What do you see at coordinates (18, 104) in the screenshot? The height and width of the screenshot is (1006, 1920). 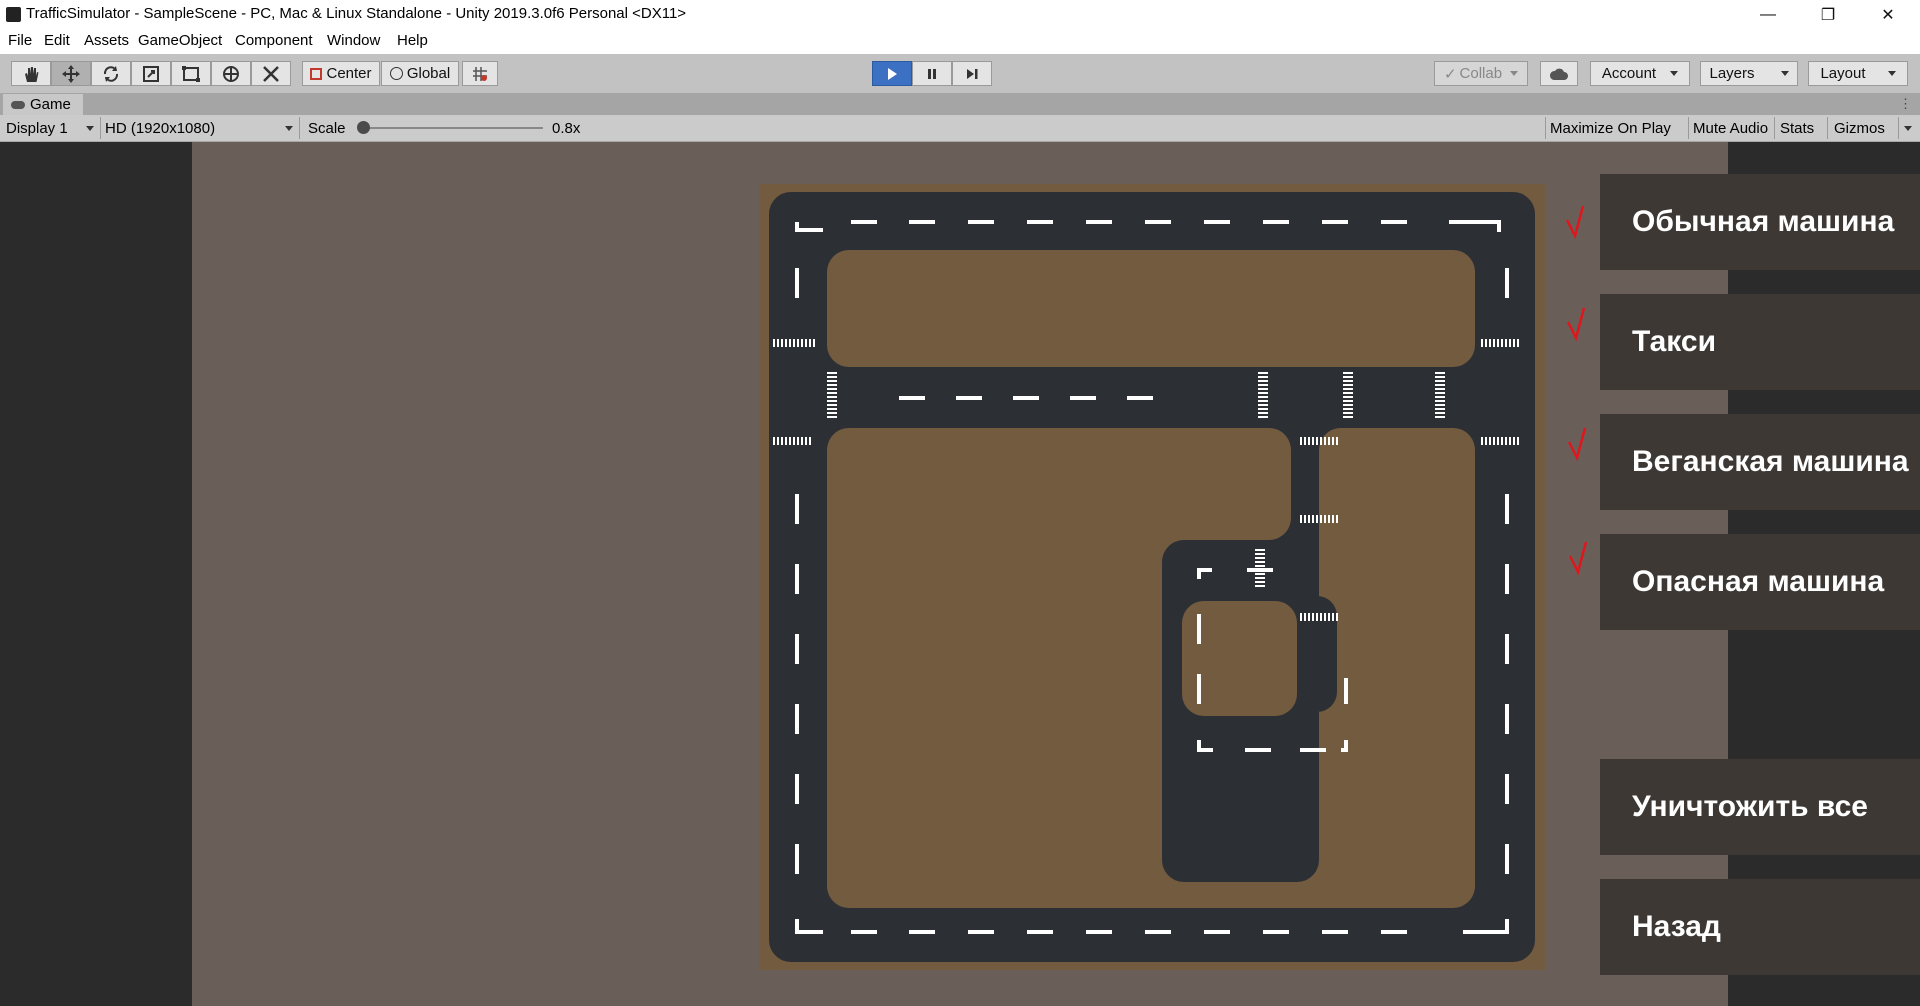 I see `gamepad-icon` at bounding box center [18, 104].